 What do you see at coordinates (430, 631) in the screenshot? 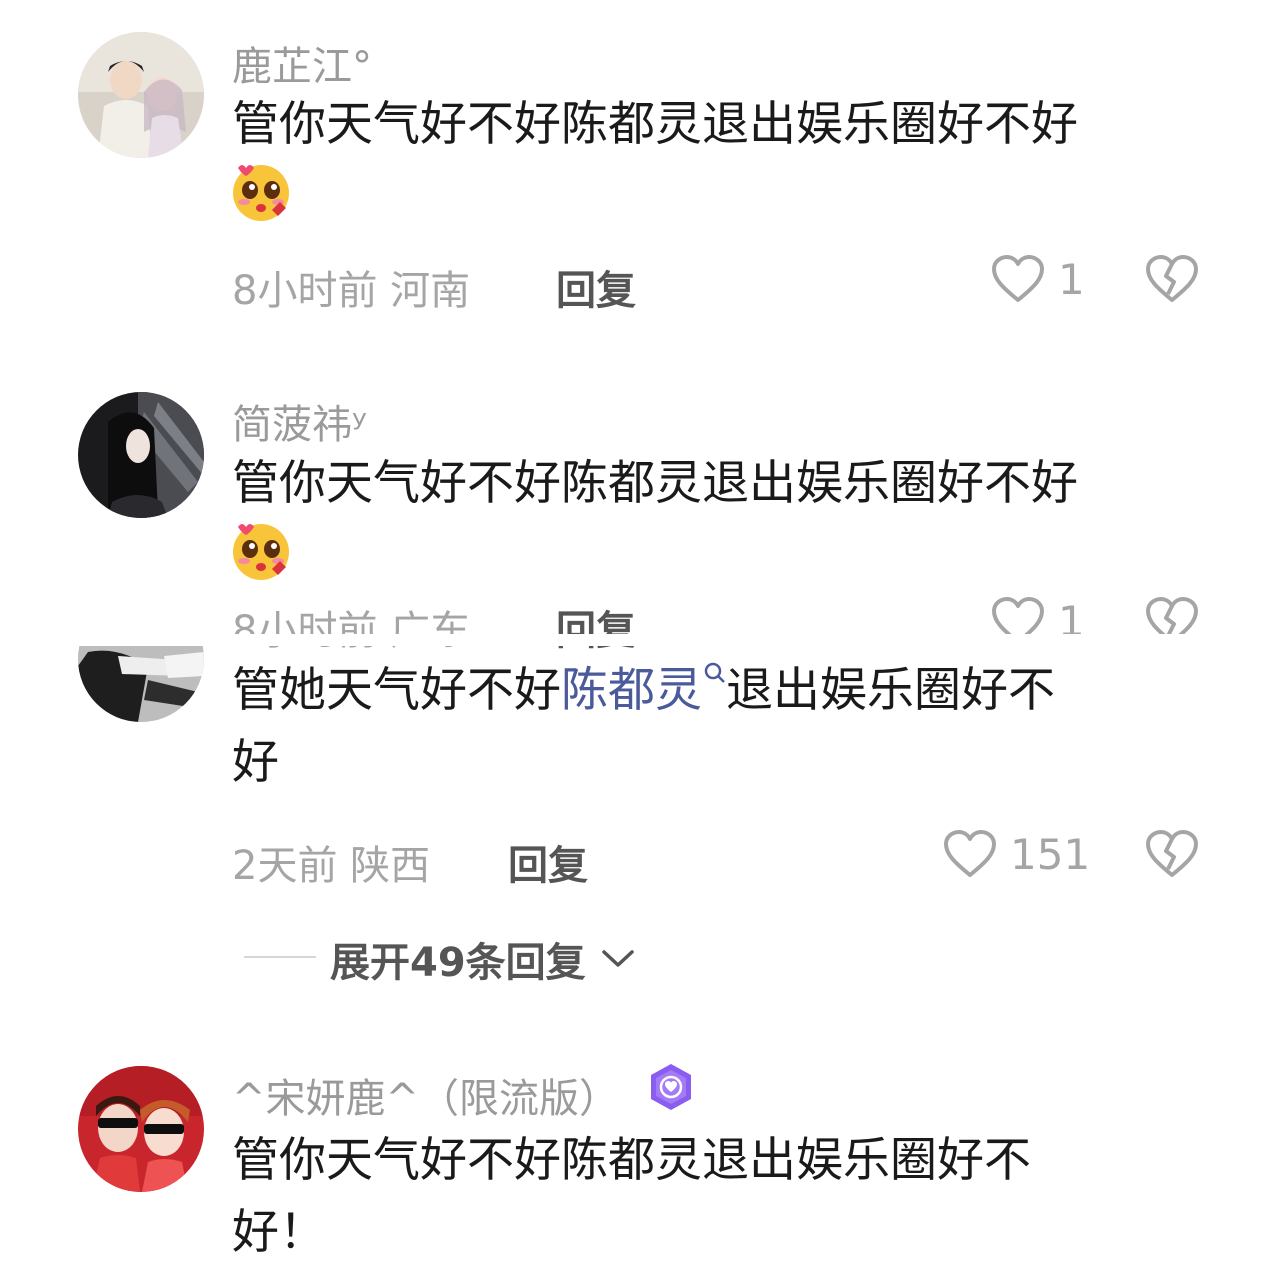
I see `location: 广东` at bounding box center [430, 631].